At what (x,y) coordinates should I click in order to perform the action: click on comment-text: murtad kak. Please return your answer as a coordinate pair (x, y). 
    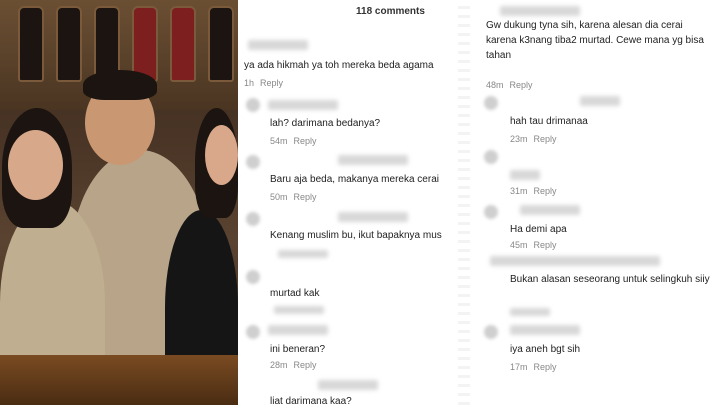
    Looking at the image, I should click on (295, 293).